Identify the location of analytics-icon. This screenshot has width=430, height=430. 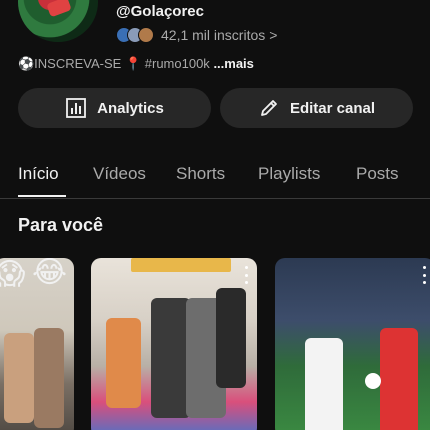
(76, 108).